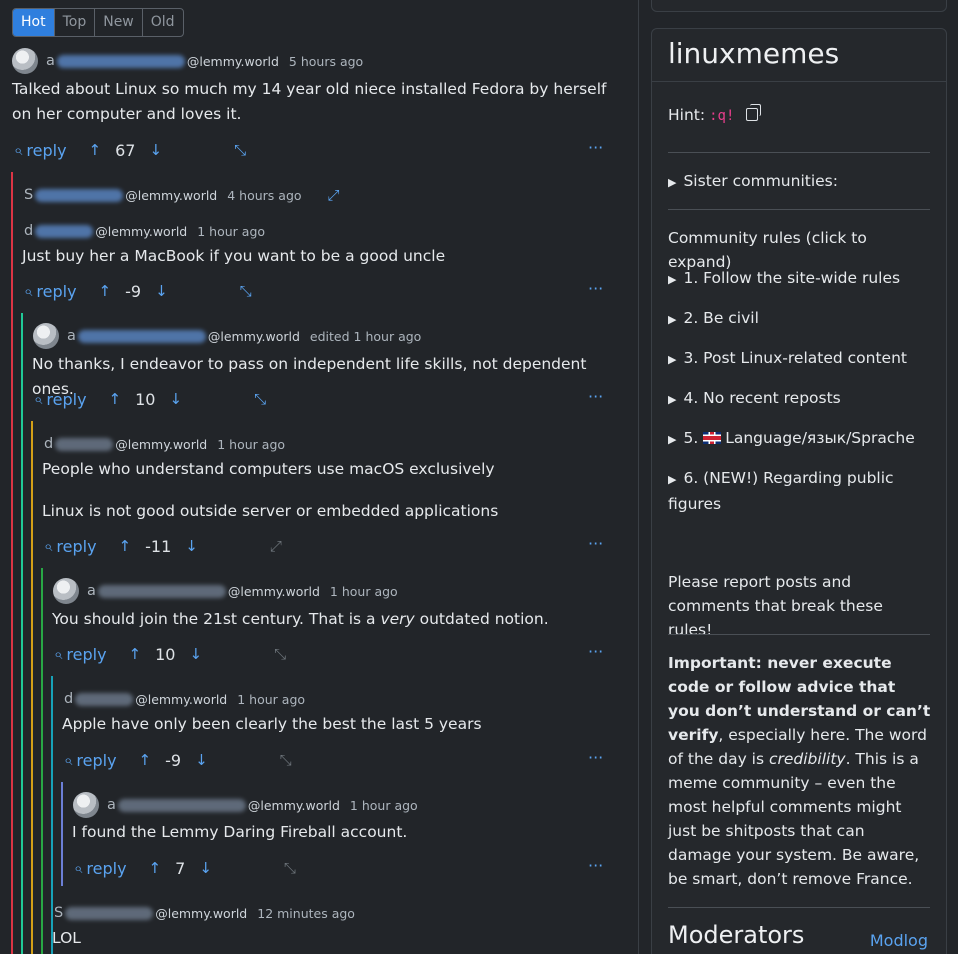  Describe the element at coordinates (150, 399) in the screenshot. I see `comment-actions: ⌕ reply ↑ 10 ↓ ⤡` at that location.